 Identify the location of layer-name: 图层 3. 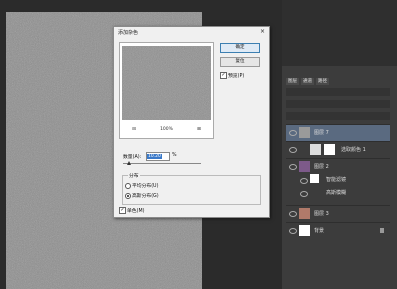
(321, 214).